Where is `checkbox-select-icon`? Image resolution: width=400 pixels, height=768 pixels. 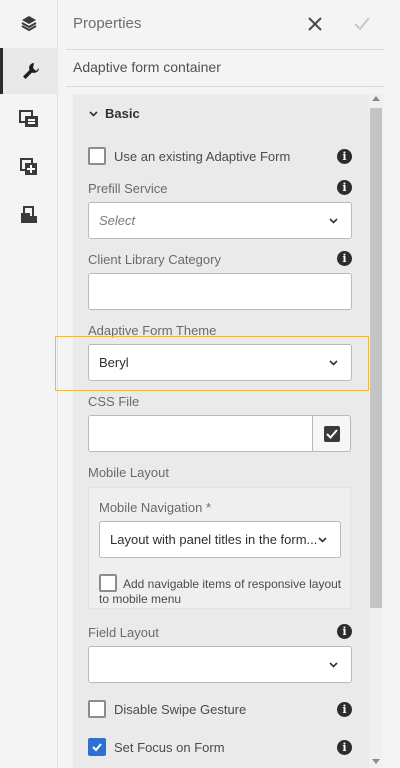 checkbox-select-icon is located at coordinates (331, 433).